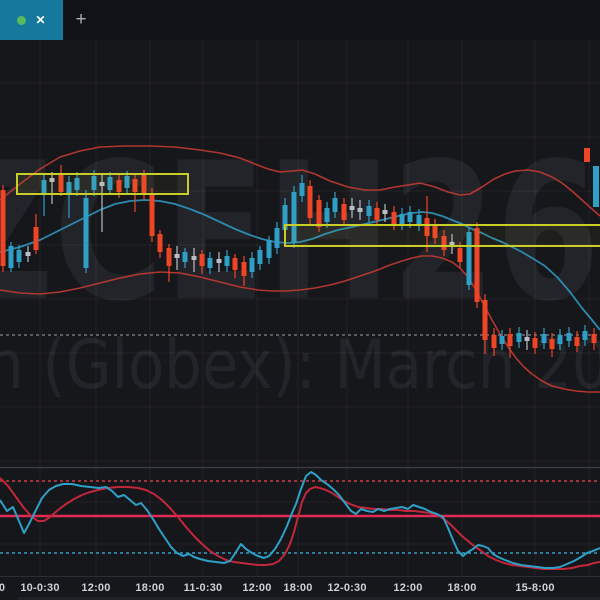 The width and height of the screenshot is (600, 600). What do you see at coordinates (31, 20) in the screenshot?
I see `tab-chart: ✕` at bounding box center [31, 20].